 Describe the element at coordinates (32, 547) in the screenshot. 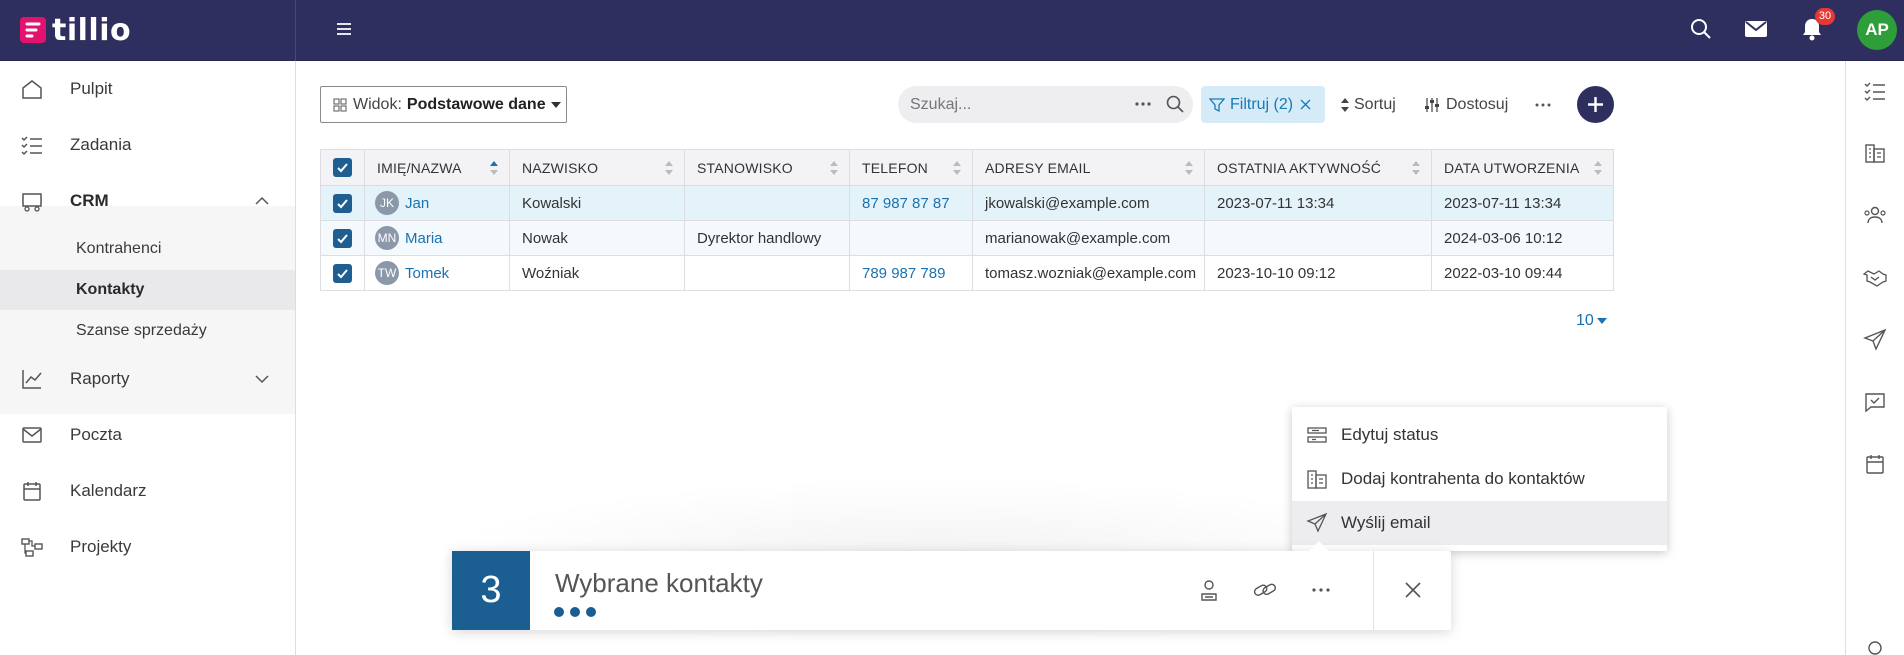

I see `projects-icon` at that location.